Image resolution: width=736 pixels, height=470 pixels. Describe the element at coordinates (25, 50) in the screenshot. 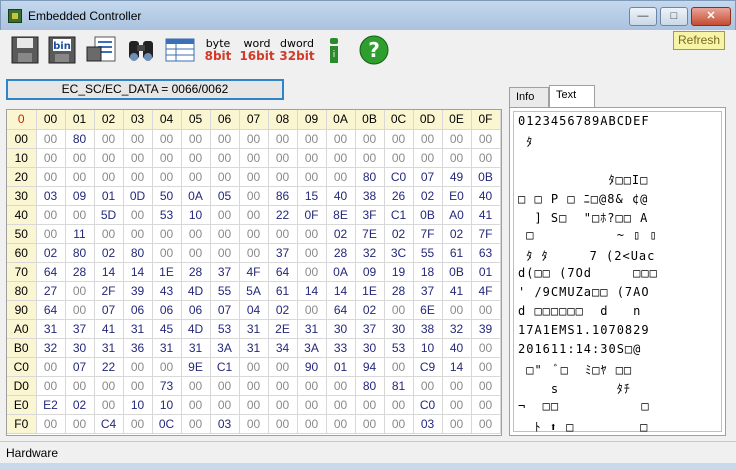

I see `save-button` at that location.